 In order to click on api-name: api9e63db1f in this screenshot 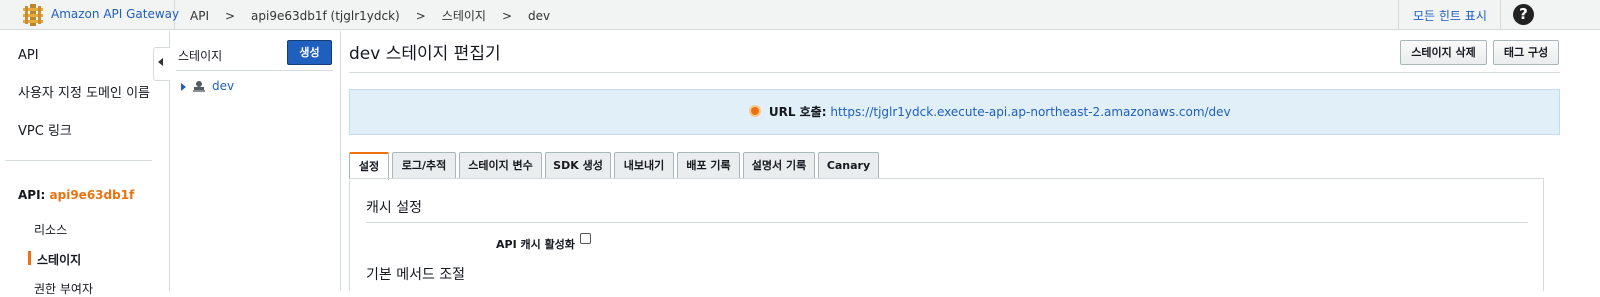, I will do `click(92, 195)`.